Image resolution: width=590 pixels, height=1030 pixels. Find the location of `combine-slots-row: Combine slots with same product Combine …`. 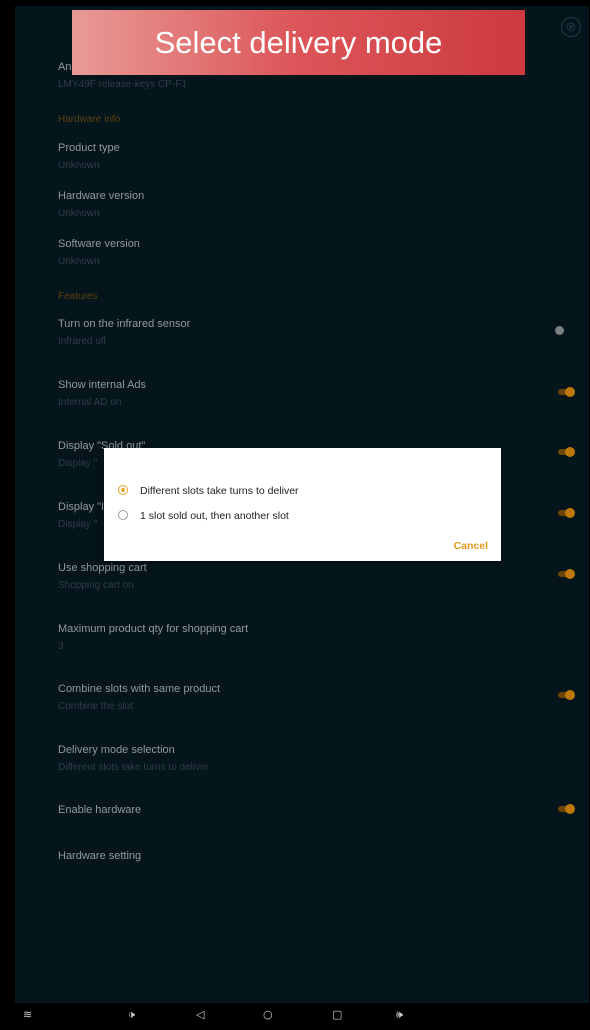

combine-slots-row: Combine slots with same product Combine … is located at coordinates (139, 697).